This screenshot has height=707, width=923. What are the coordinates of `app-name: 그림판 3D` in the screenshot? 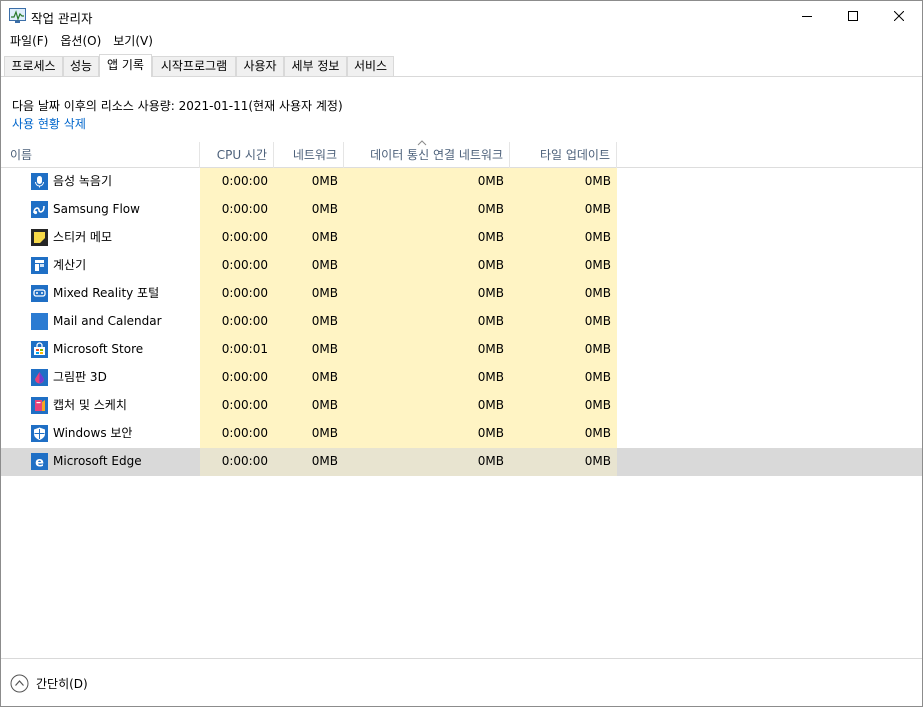 It's located at (80, 377).